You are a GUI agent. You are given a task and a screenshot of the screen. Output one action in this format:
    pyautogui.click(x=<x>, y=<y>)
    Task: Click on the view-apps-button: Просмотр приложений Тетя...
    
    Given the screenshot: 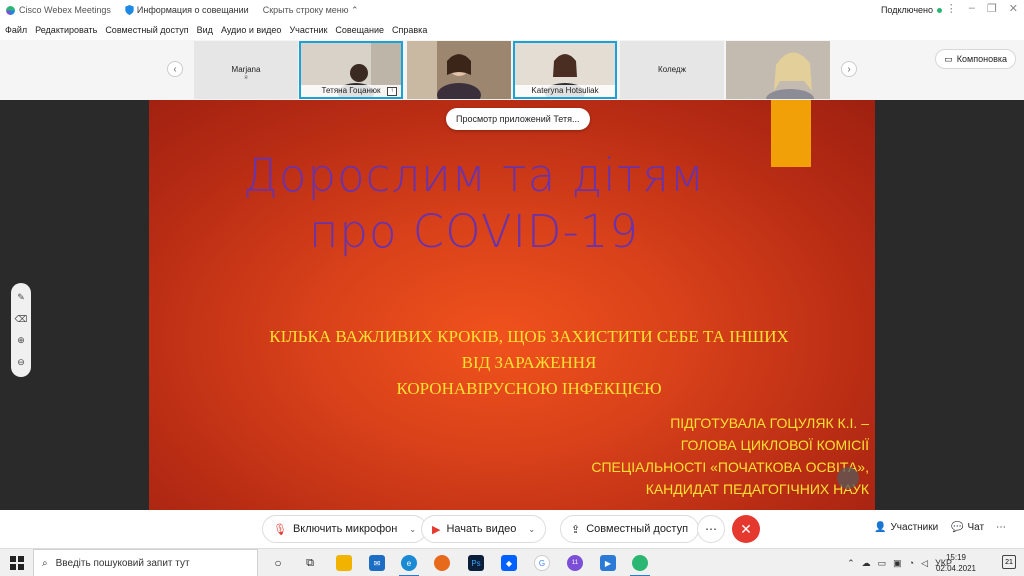 What is the action you would take?
    pyautogui.click(x=518, y=119)
    